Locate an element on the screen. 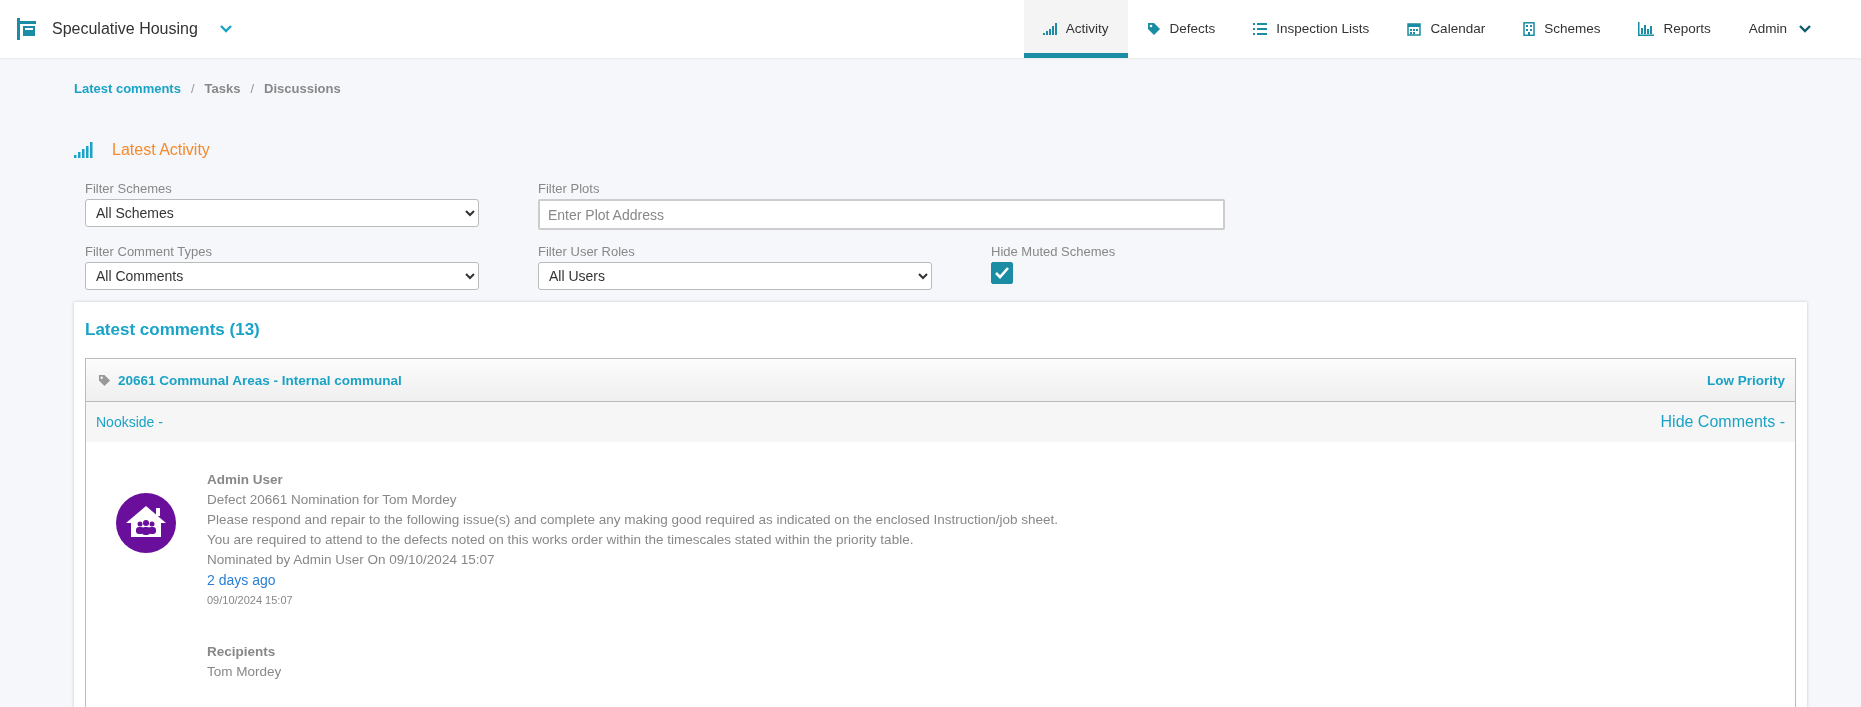 The image size is (1861, 707). house-avatar-icon is located at coordinates (146, 523).